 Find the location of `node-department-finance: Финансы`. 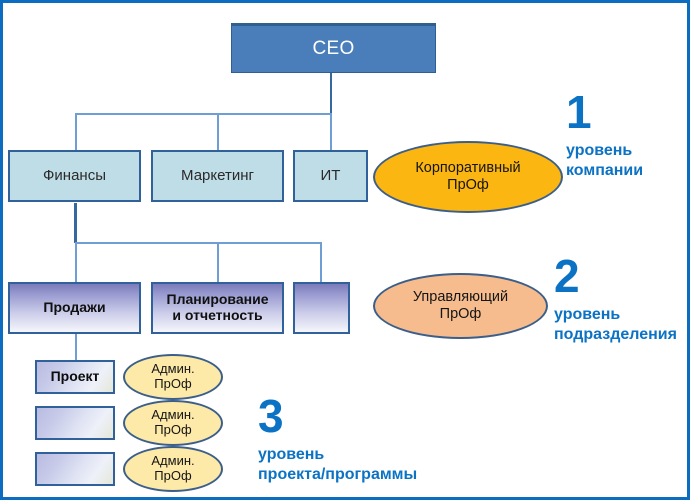

node-department-finance: Финансы is located at coordinates (74, 176).